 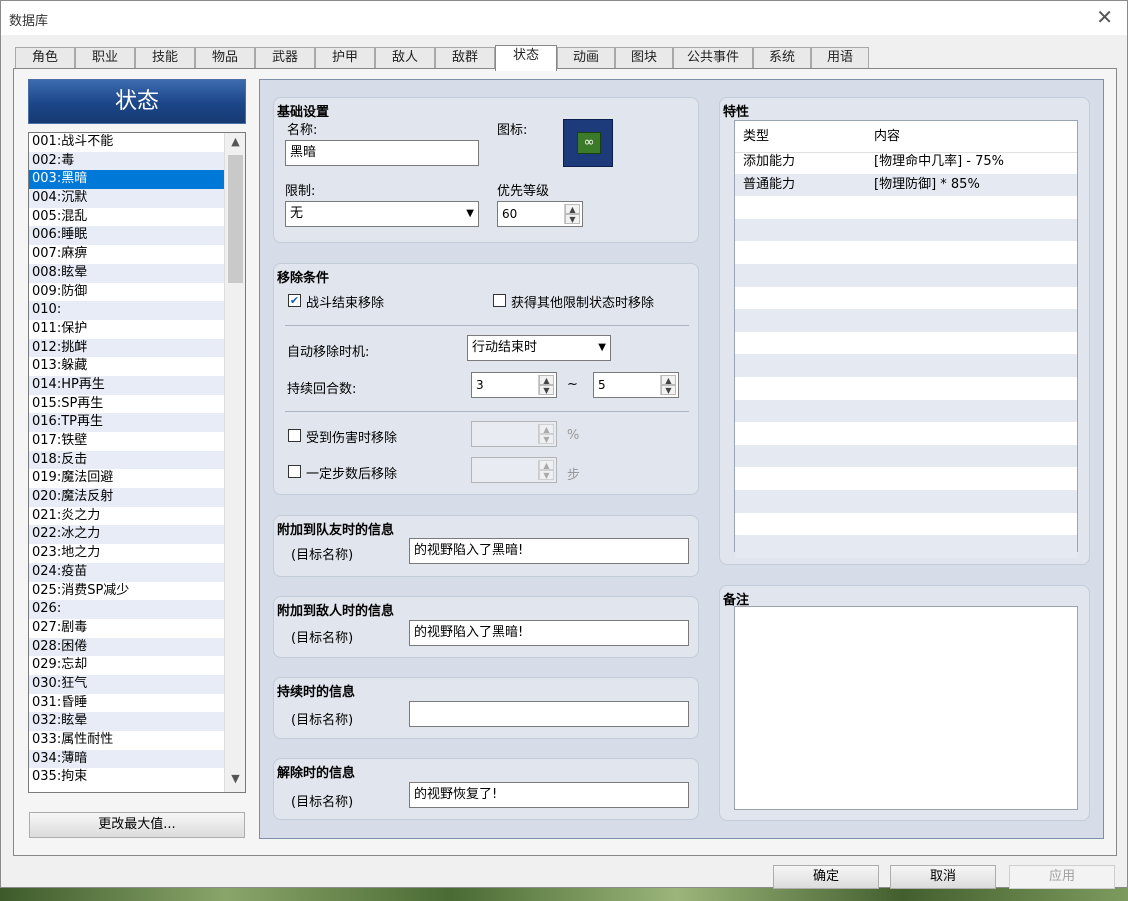 What do you see at coordinates (549, 551) in the screenshot?
I see `message-actor-input: 的视野陷入了黑暗!` at bounding box center [549, 551].